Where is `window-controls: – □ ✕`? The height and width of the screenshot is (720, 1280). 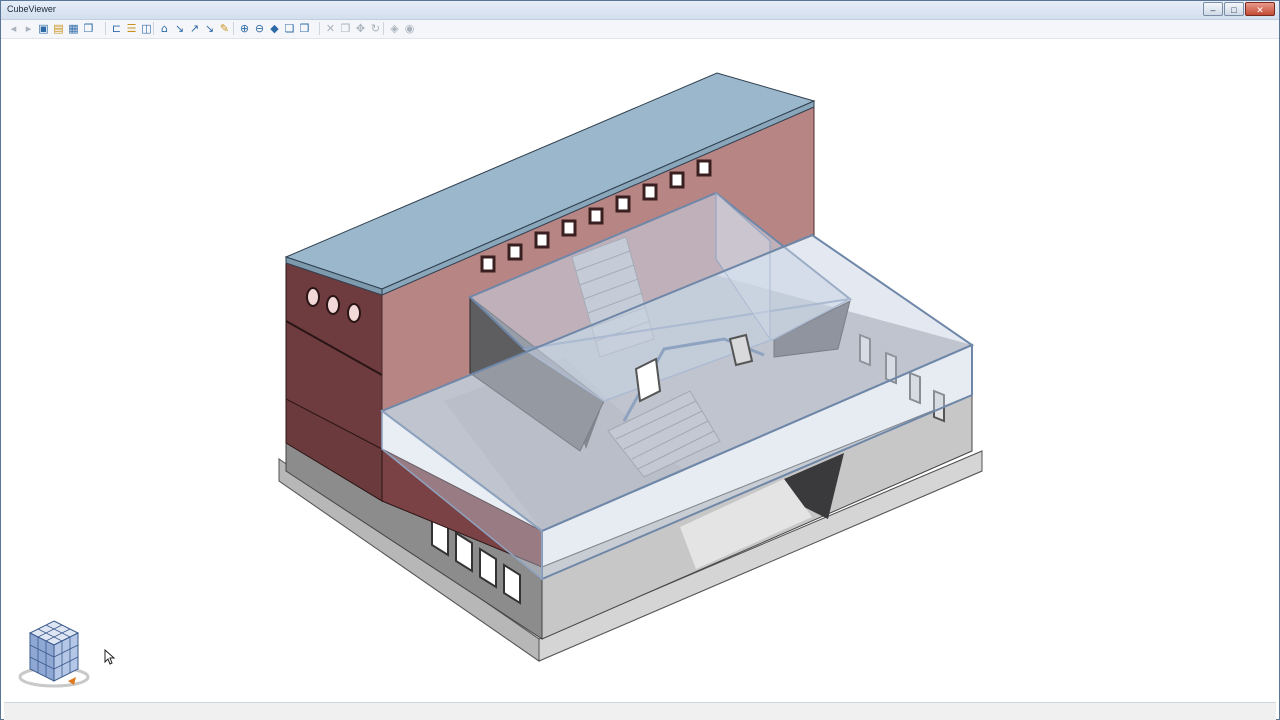
window-controls: – □ ✕ is located at coordinates (1239, 9).